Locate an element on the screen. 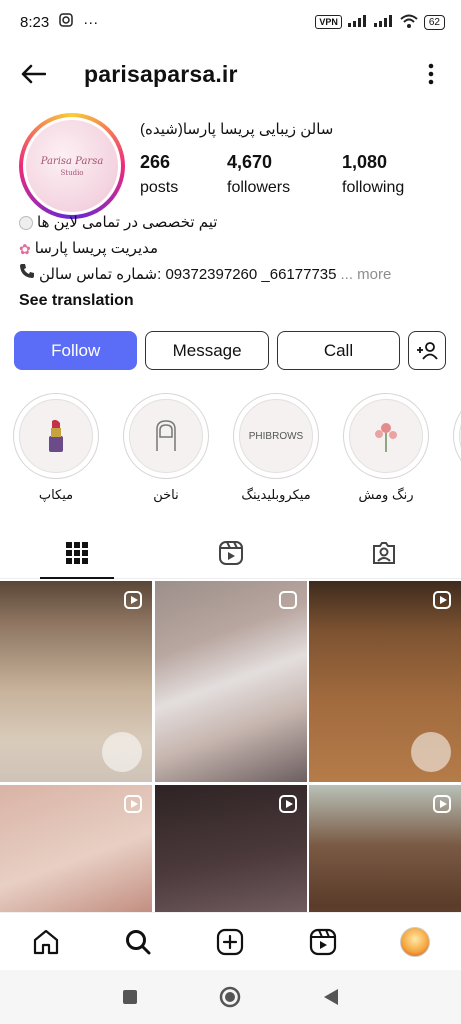 The height and width of the screenshot is (1024, 461). stat-posts-value: 266 is located at coordinates (155, 162).